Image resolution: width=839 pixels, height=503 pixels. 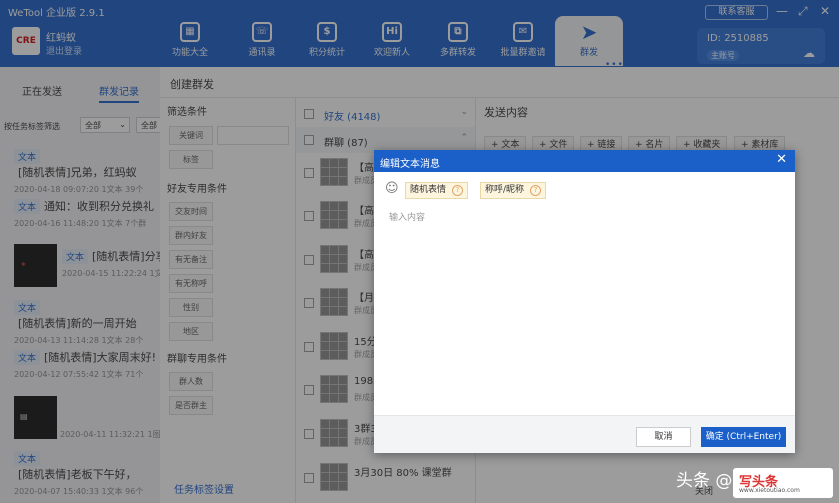 What do you see at coordinates (513, 190) in the screenshot?
I see `nickname-placeholder: 称呼/昵称?` at bounding box center [513, 190].